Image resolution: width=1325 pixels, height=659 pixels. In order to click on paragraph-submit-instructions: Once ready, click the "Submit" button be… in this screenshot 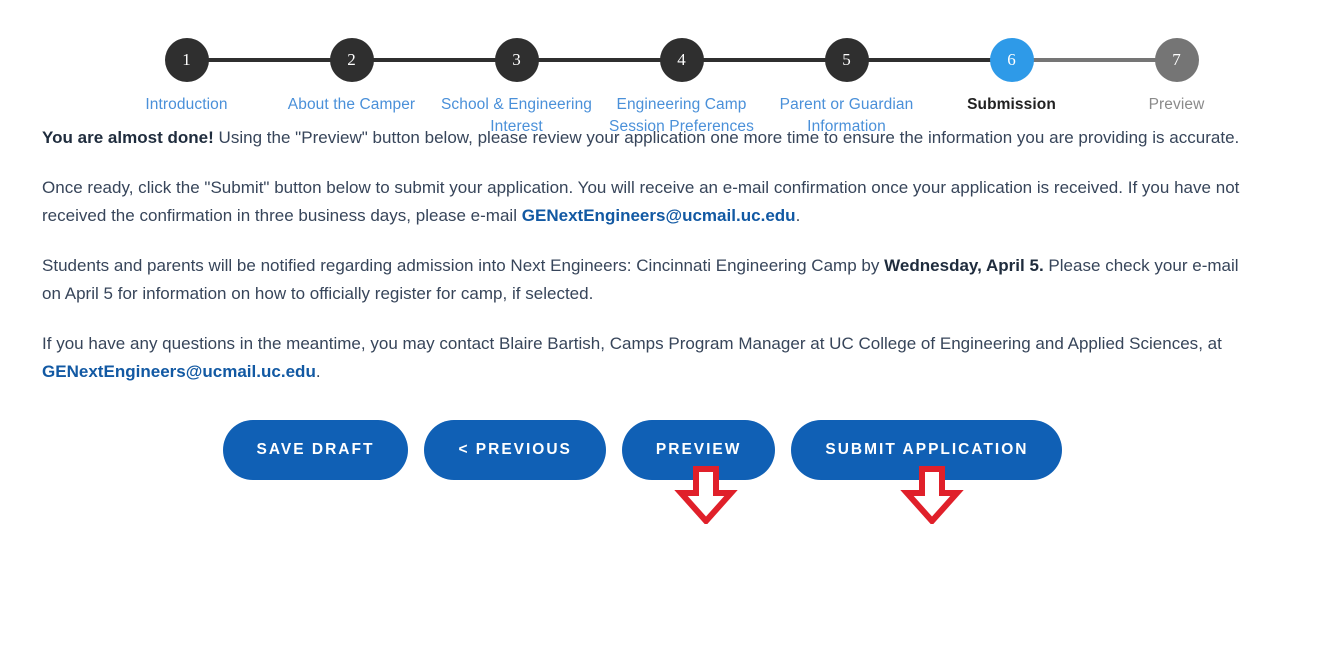, I will do `click(642, 202)`.